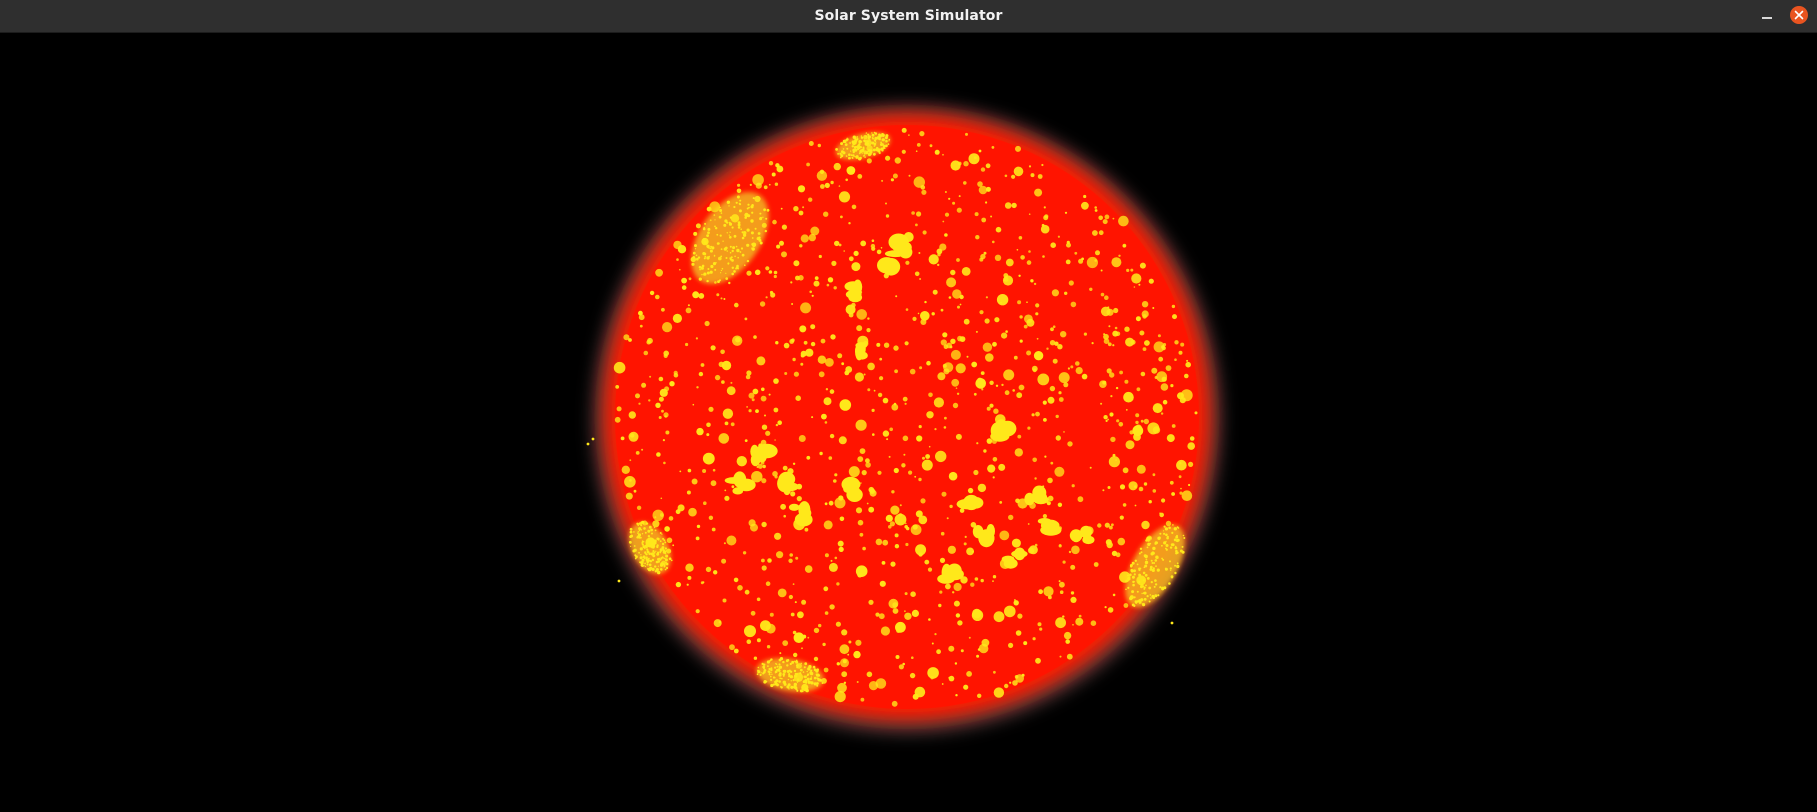  What do you see at coordinates (1767, 17) in the screenshot?
I see `minimize-button` at bounding box center [1767, 17].